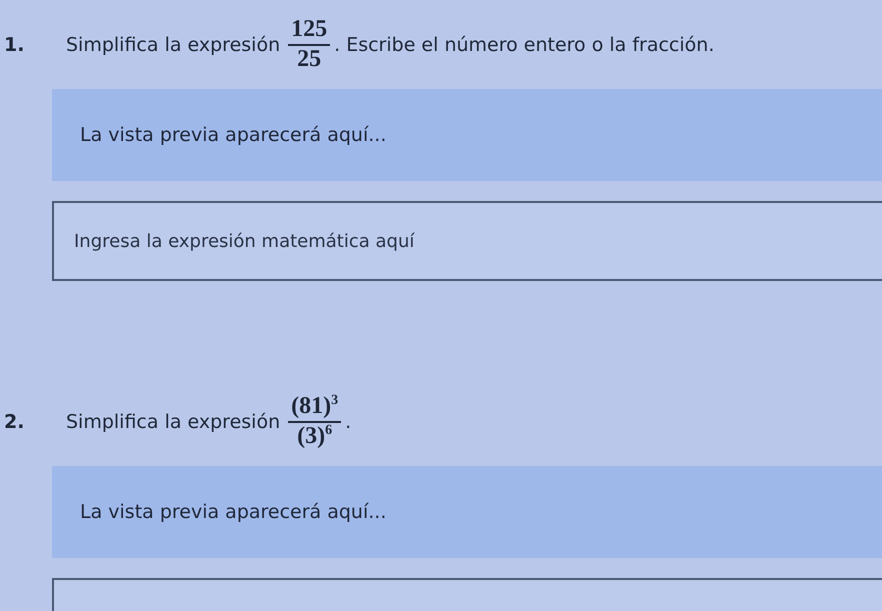 Image resolution: width=882 pixels, height=611 pixels. I want to click on question-number: 1., so click(14, 45).